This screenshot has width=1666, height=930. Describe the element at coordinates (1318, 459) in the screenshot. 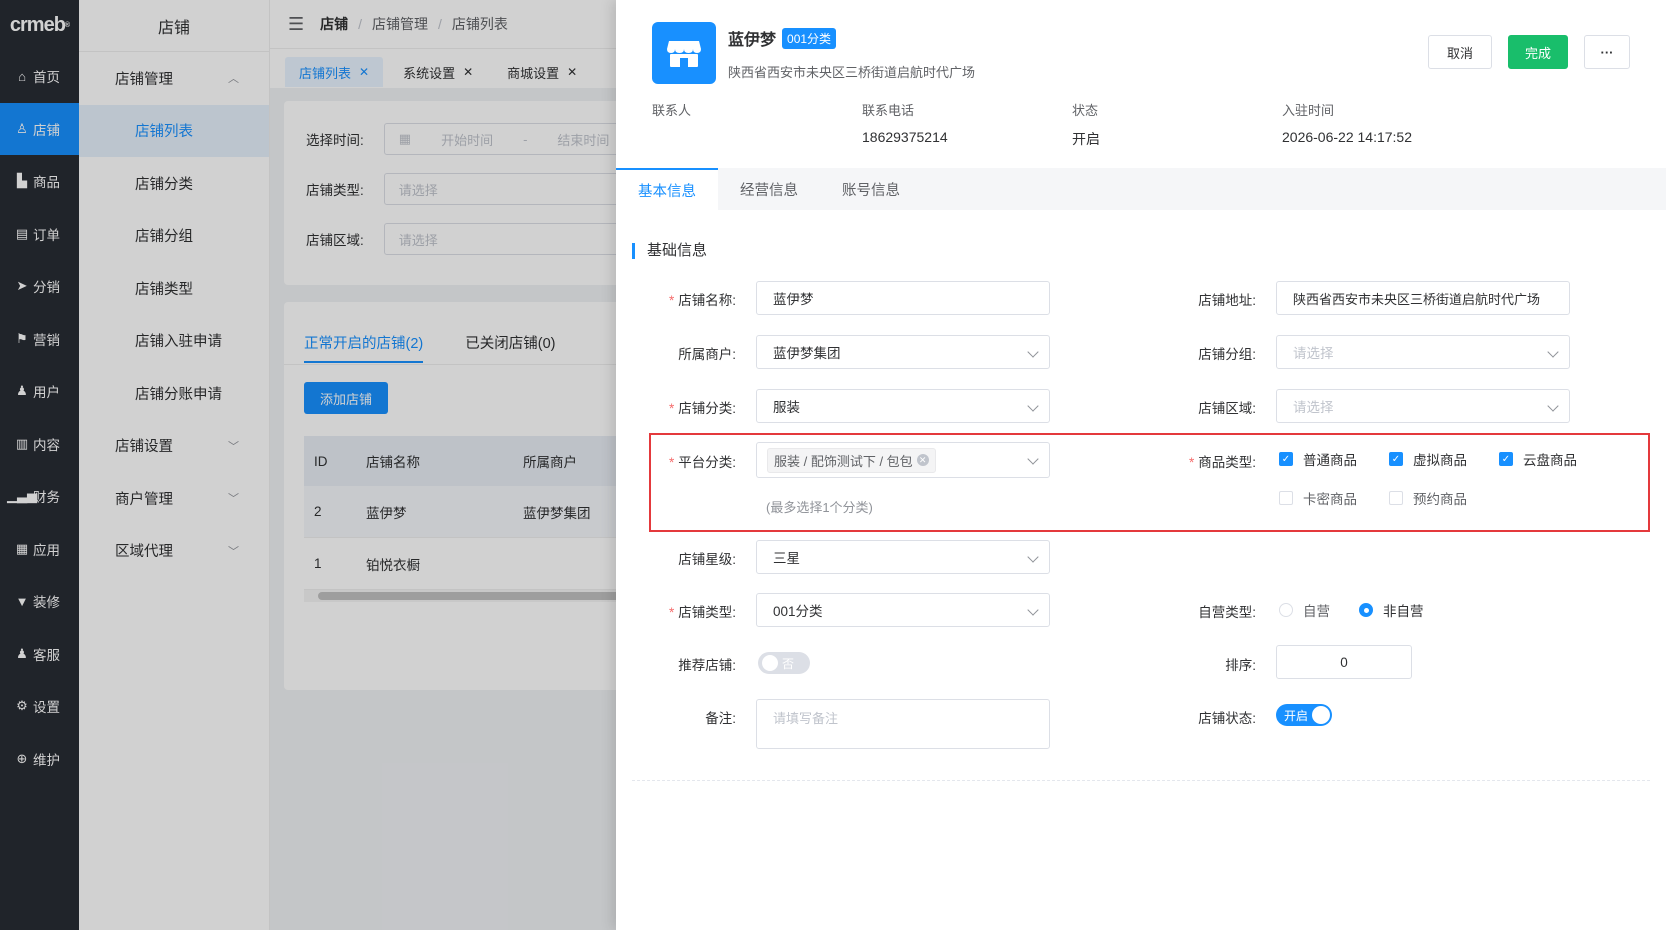

I see `goods-type-normal: ✓ 普通商品` at that location.